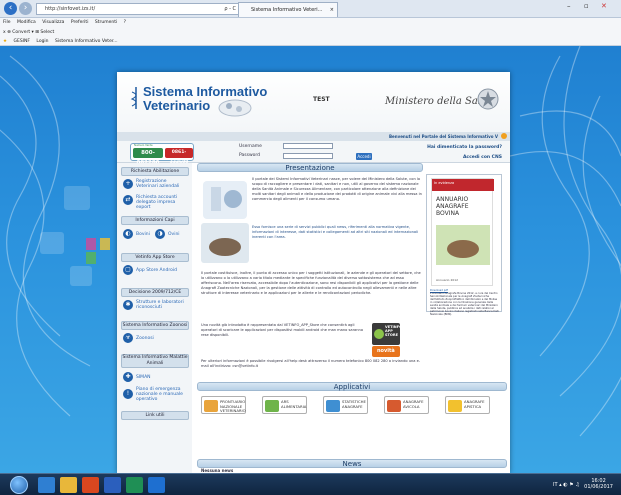 This screenshot has height=495, width=621. I want to click on favorites-star-icon: ★, so click(5, 41).